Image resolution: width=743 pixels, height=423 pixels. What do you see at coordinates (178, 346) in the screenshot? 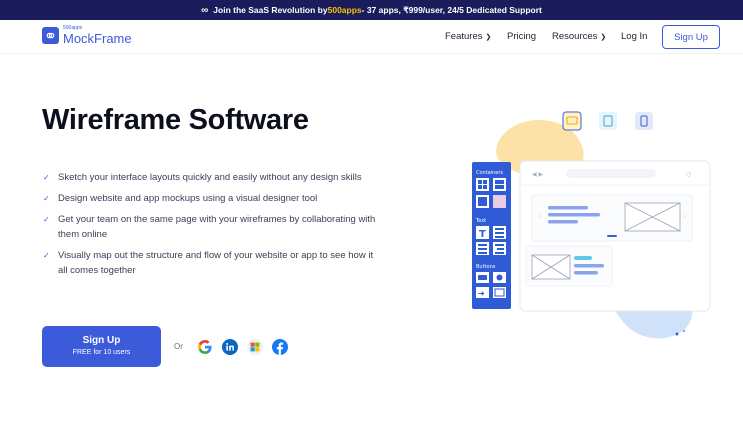
I see `or-label: Or` at bounding box center [178, 346].